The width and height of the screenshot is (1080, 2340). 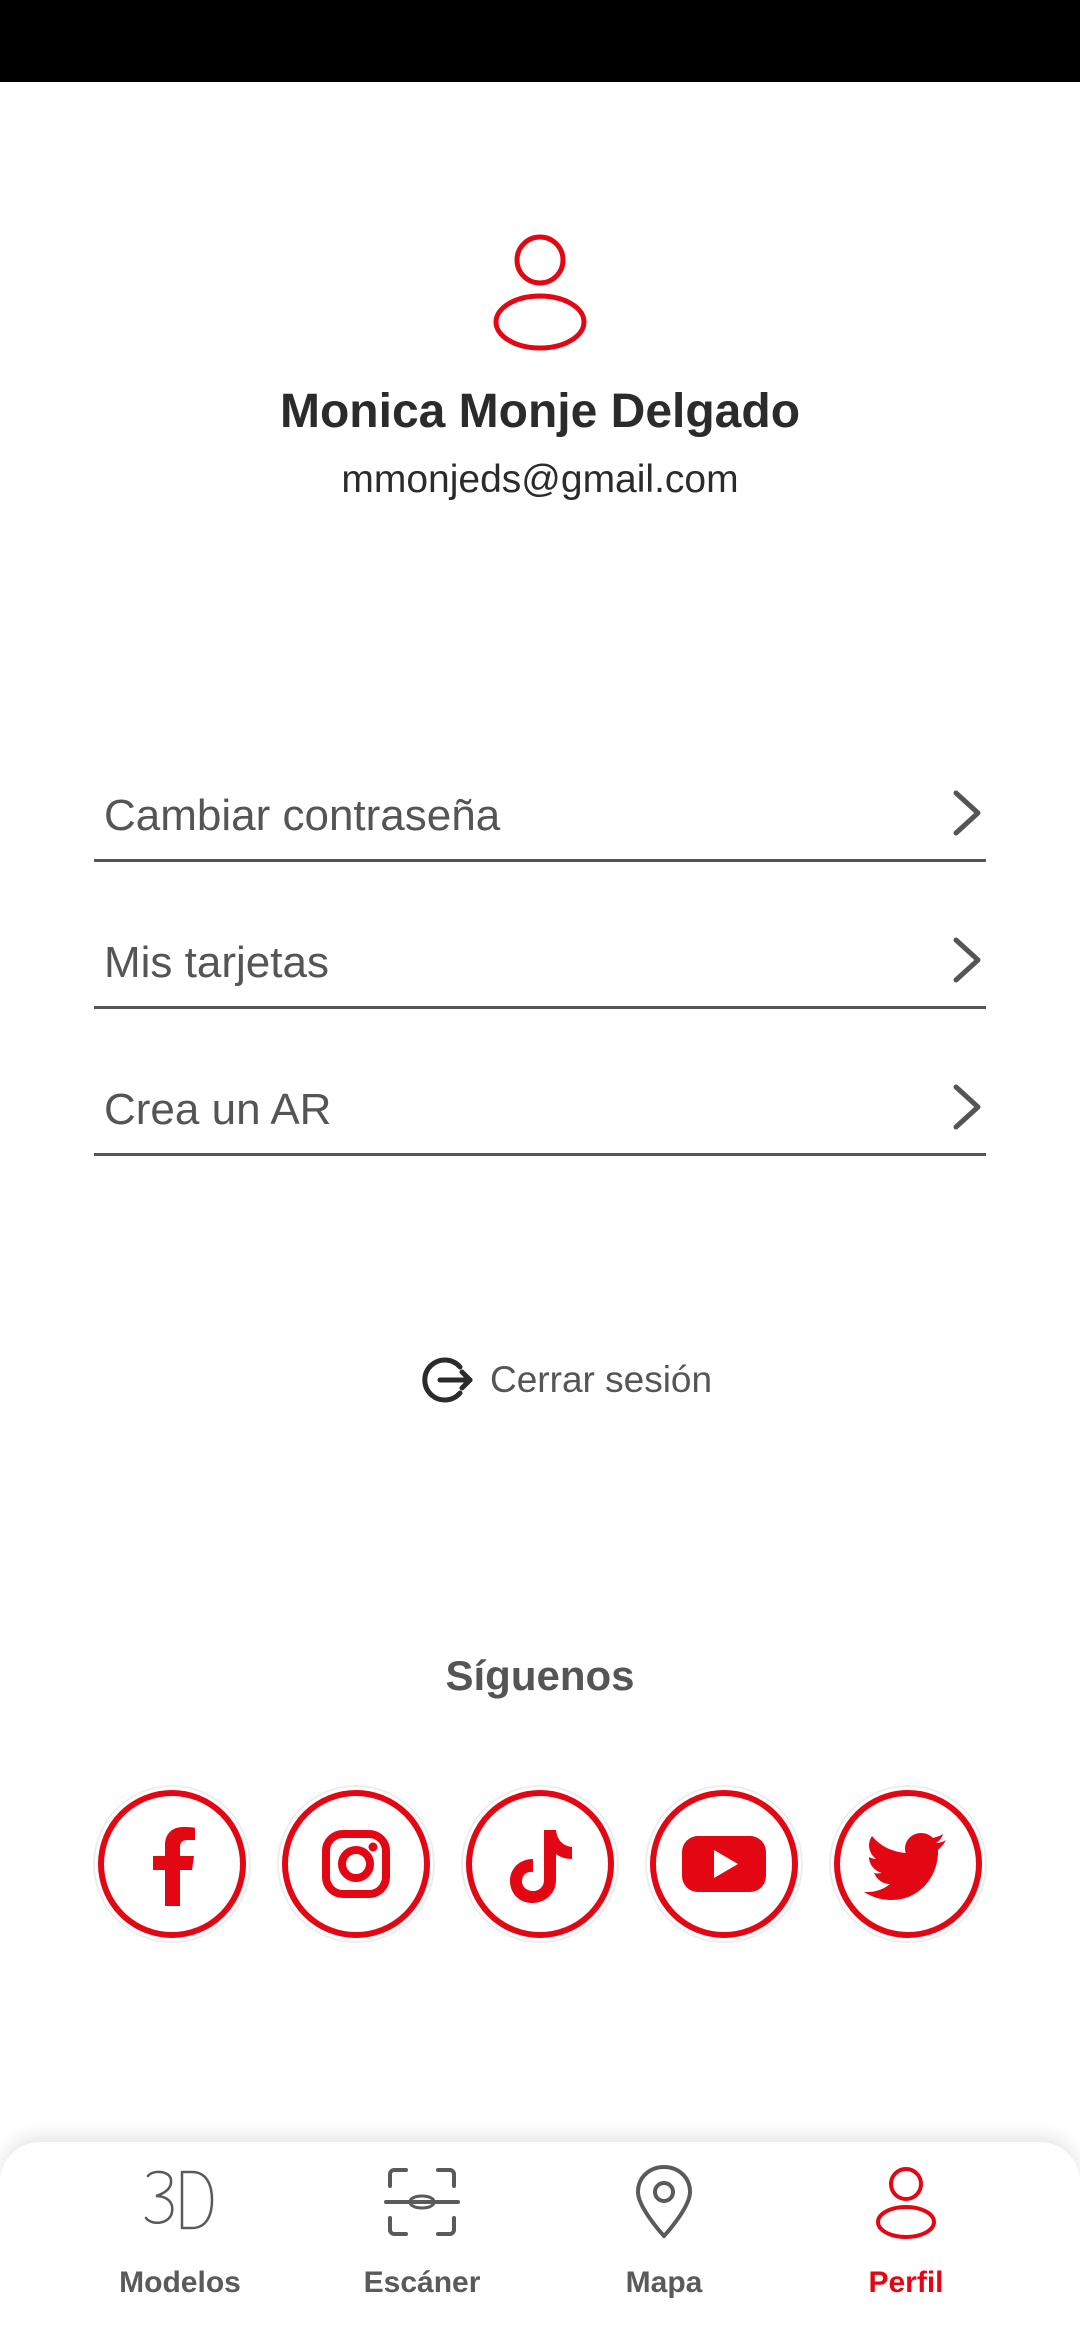 What do you see at coordinates (180, 2241) in the screenshot?
I see `nav-item-models: Modelos` at bounding box center [180, 2241].